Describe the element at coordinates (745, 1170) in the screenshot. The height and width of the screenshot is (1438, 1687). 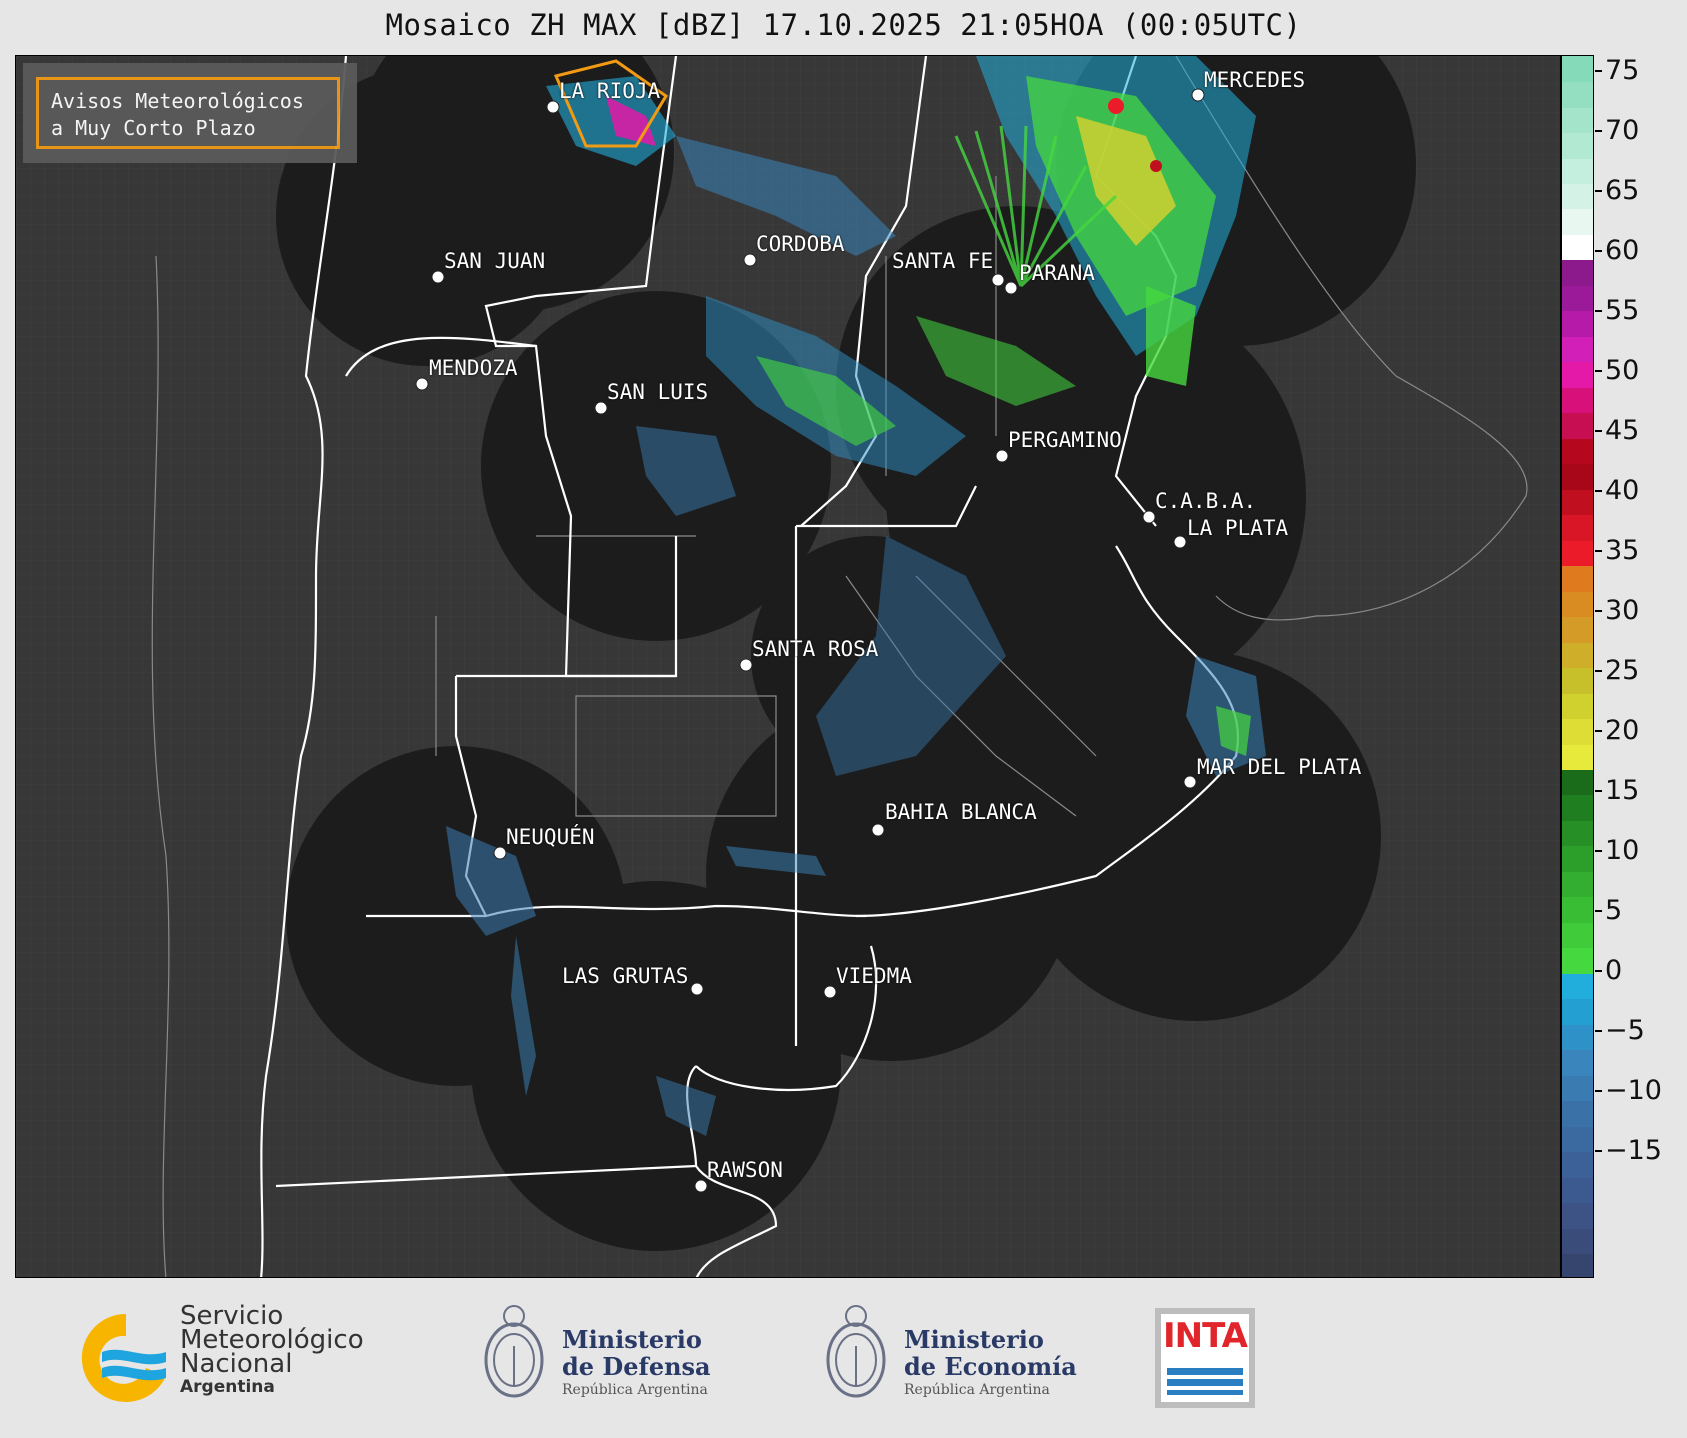
I see `city-label-rawson: RAWSON` at that location.